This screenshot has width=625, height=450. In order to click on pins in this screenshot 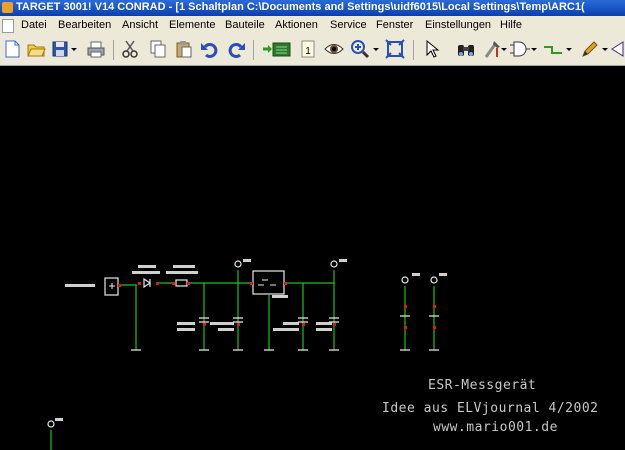, I will do `click(277, 305)`.